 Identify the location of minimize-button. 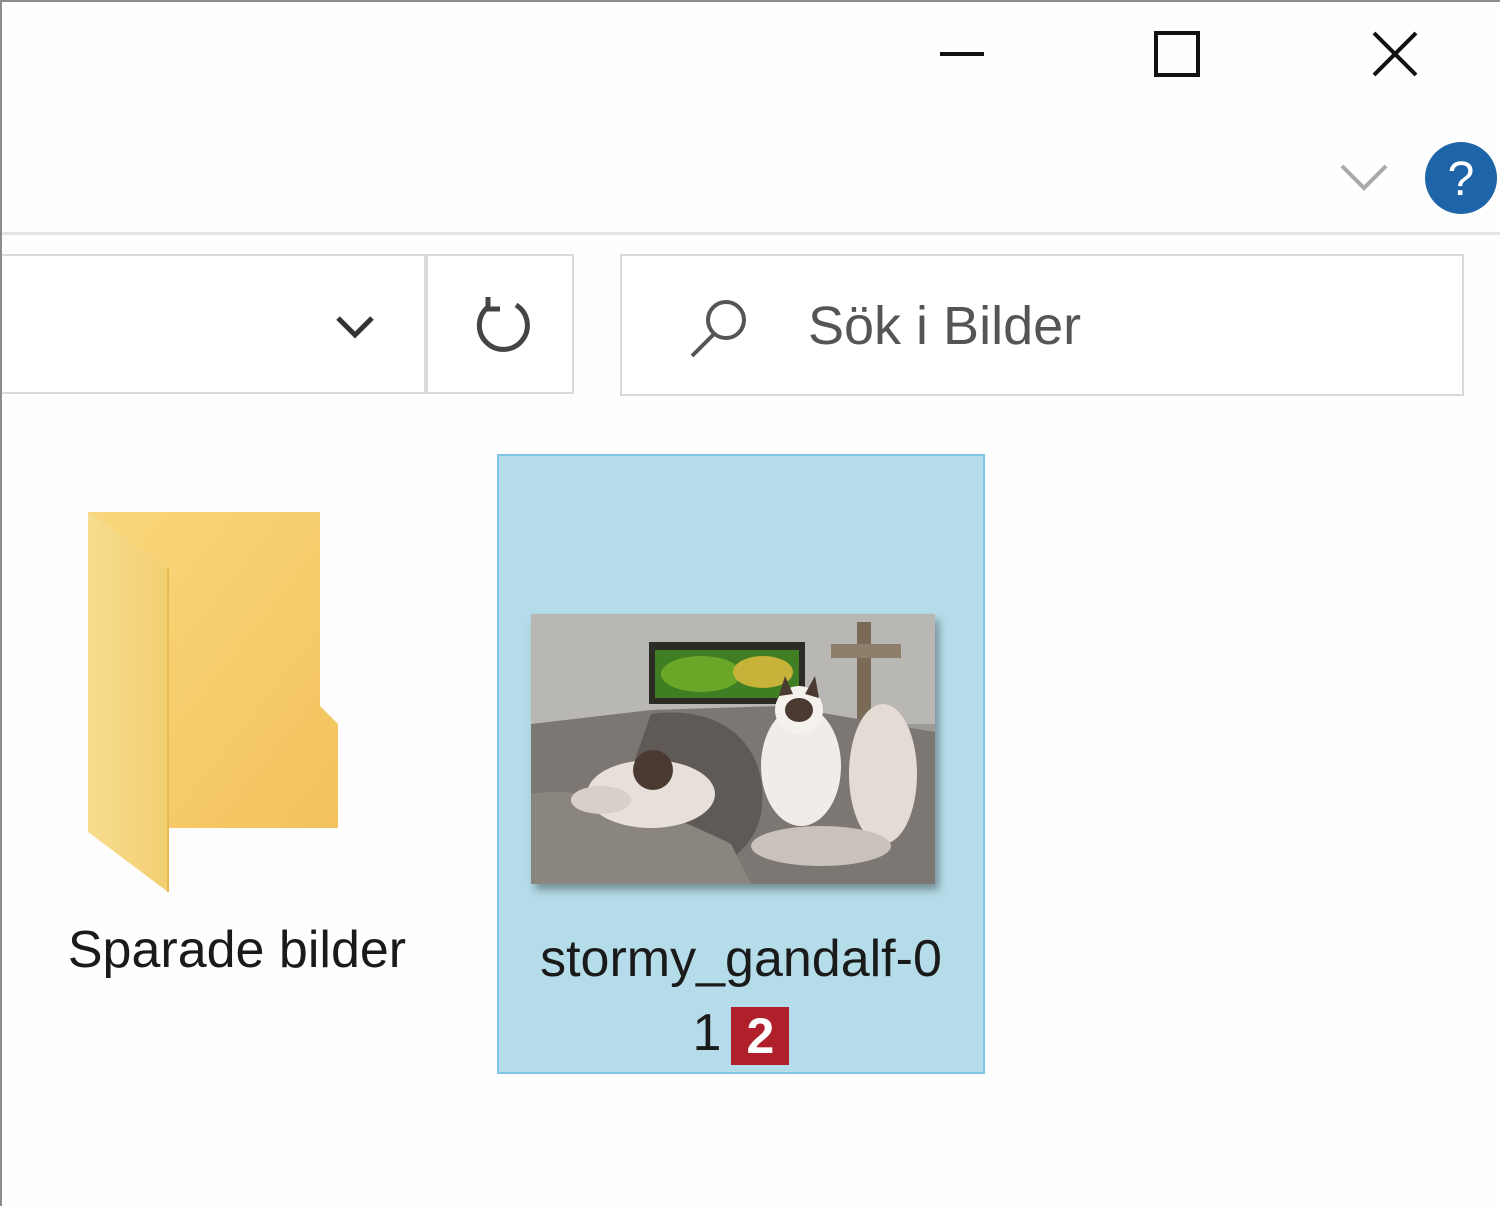
(962, 54).